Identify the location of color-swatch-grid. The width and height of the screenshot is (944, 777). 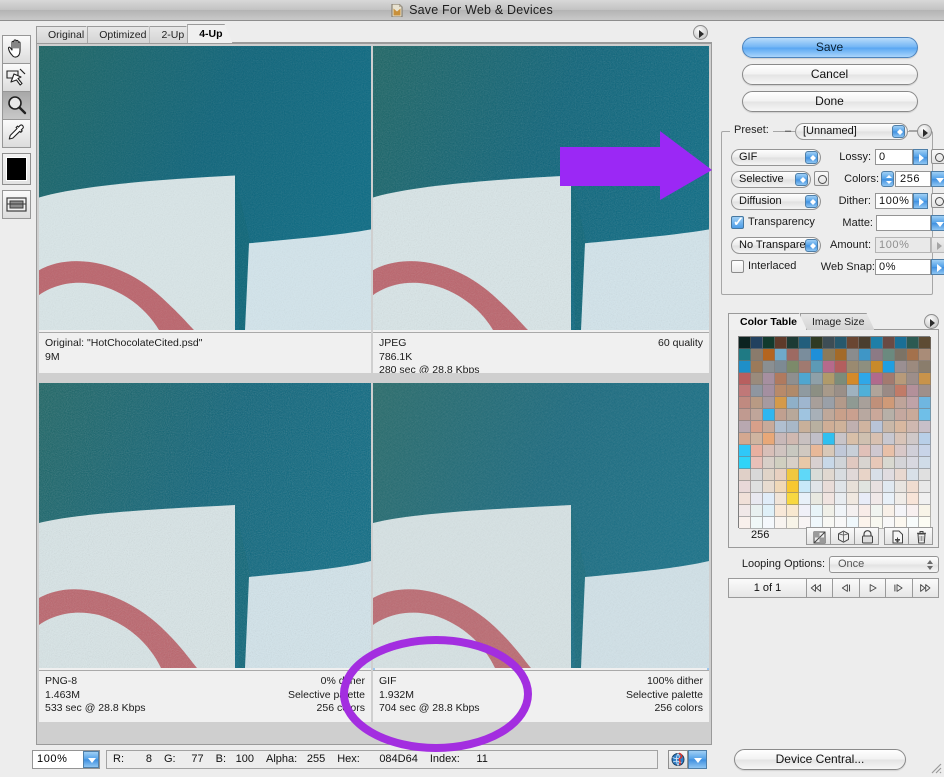
(834, 432).